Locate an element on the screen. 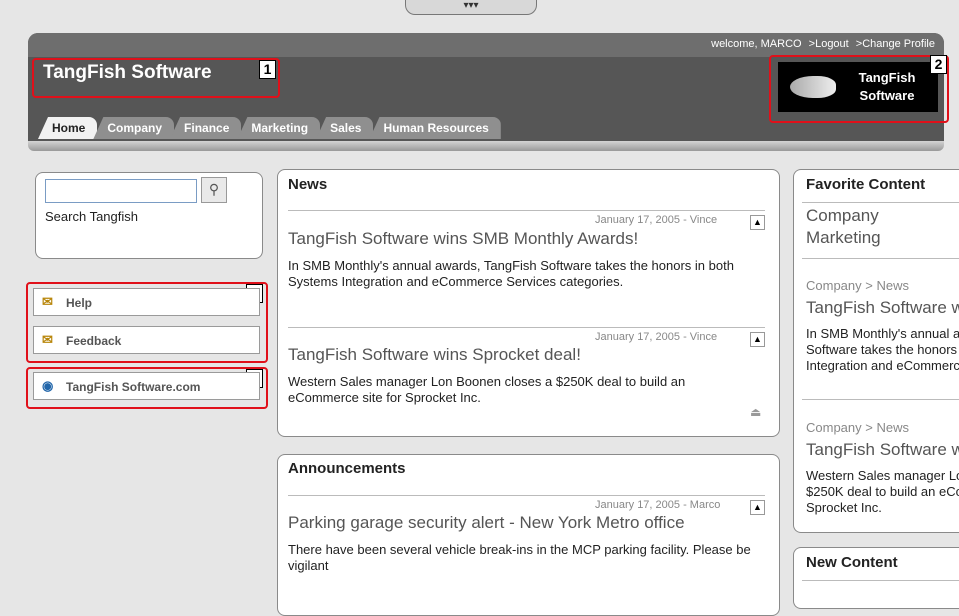  announcement-meta: January 17, 2005 - Marco is located at coordinates (658, 505).